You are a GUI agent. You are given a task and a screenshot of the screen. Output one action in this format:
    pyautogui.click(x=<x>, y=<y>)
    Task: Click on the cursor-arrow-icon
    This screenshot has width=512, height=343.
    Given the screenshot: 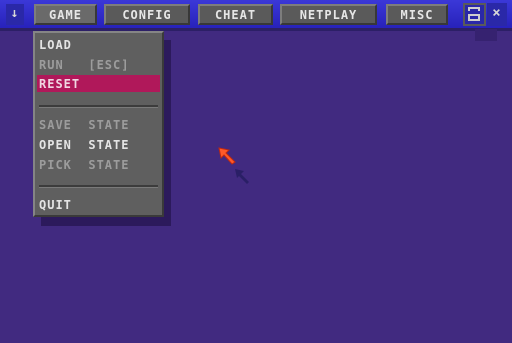 What is the action you would take?
    pyautogui.click(x=227, y=156)
    